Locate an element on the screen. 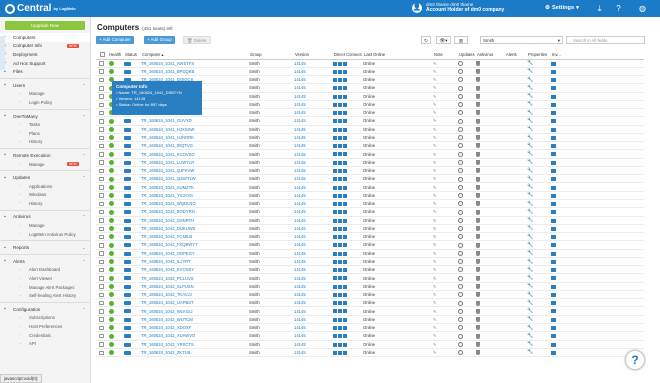  sidebar-item-ad-hoc-support: ▪Ad Hoc Support is located at coordinates (45, 63).